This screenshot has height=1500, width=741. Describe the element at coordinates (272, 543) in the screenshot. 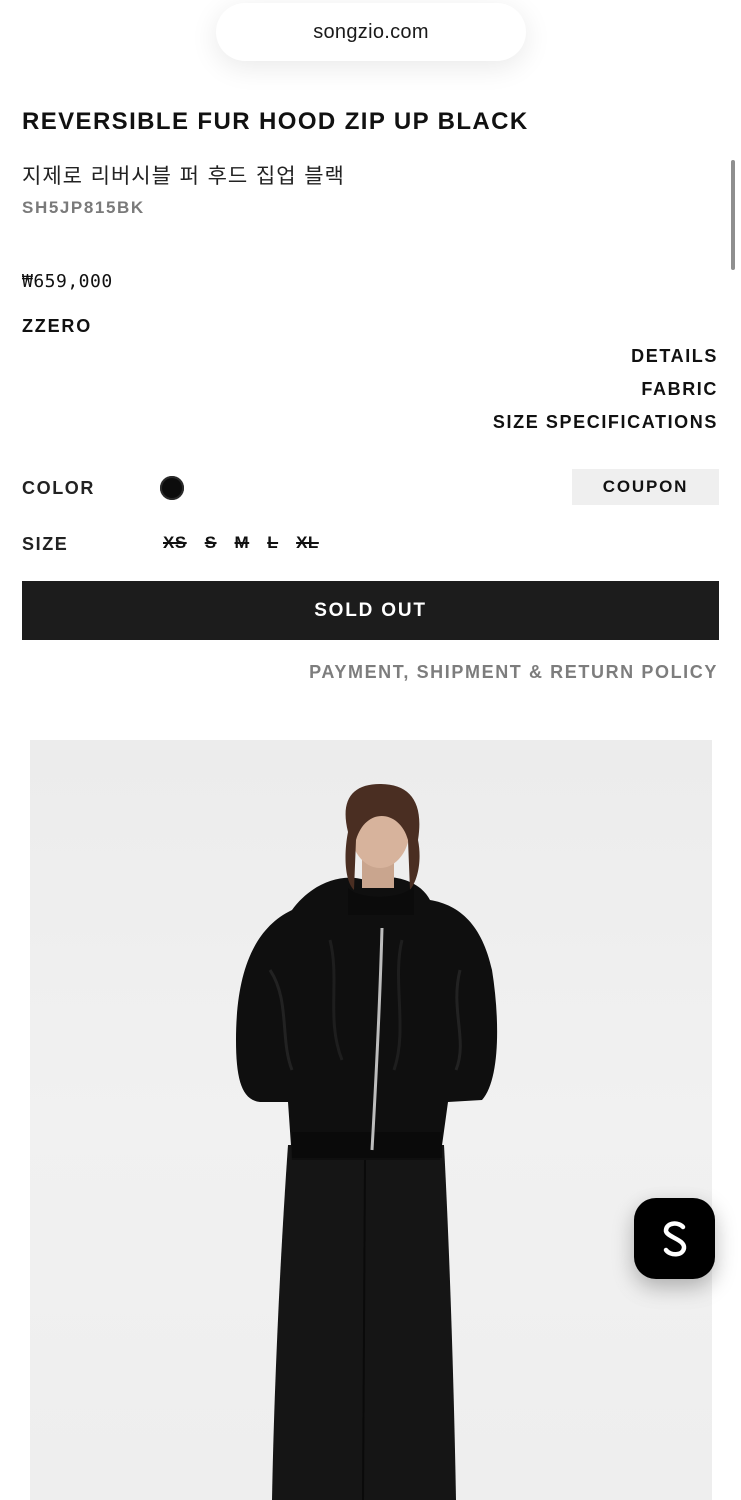

I see `size-option-l: L` at that location.